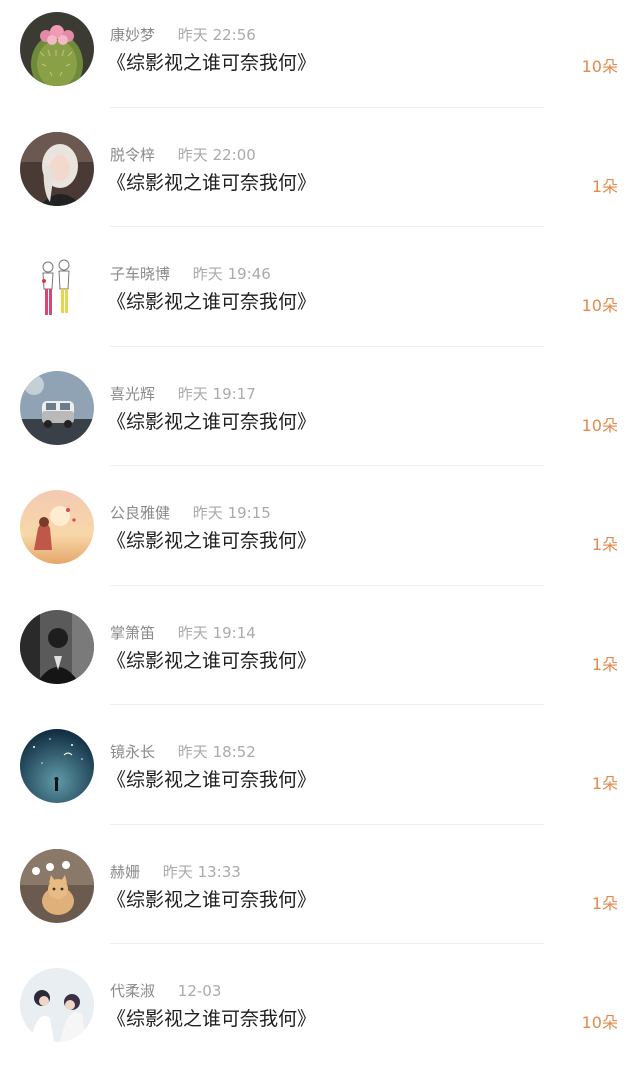 This screenshot has height=1076, width=640. Describe the element at coordinates (57, 168) in the screenshot. I see `woman-portrait-icon` at that location.